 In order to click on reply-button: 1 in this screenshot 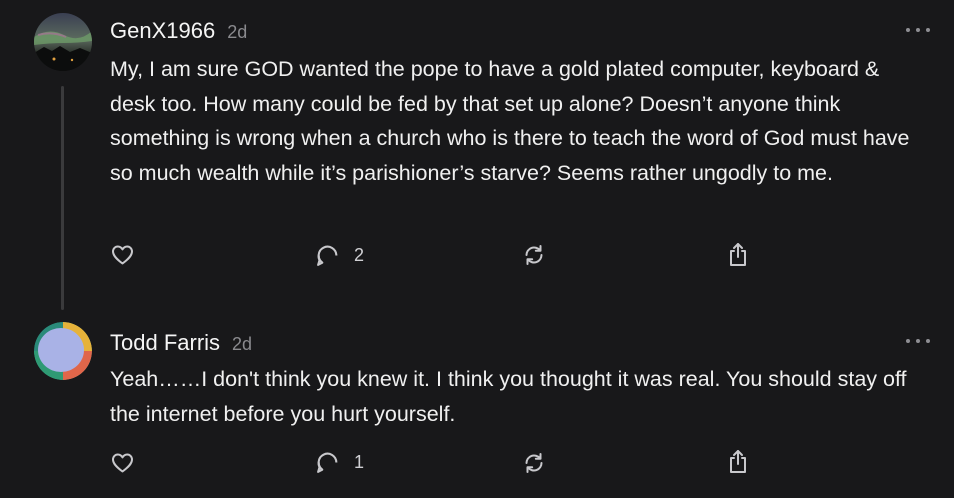, I will do `click(339, 462)`.